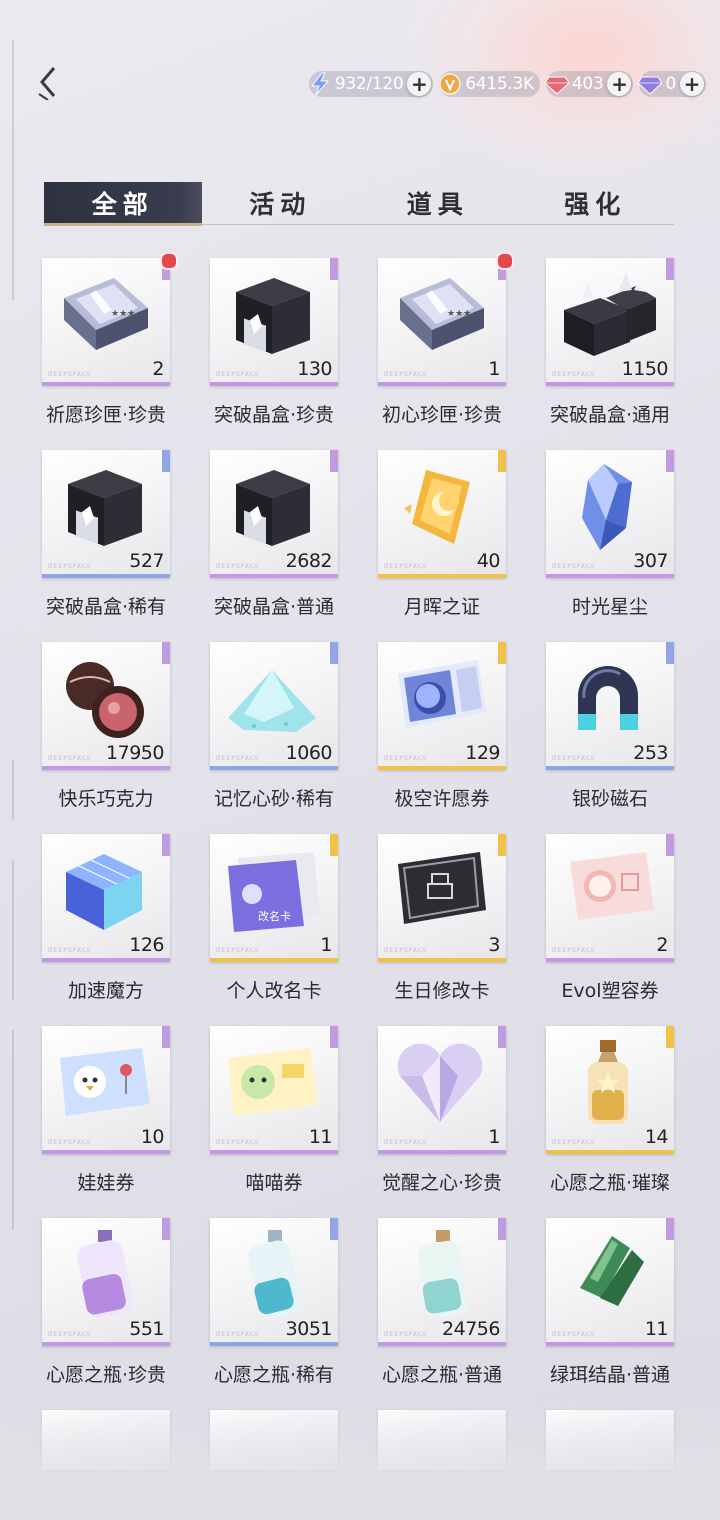 This screenshot has height=1520, width=720. What do you see at coordinates (274, 1375) in the screenshot?
I see `item-label: 心愿之瓶·稀有` at bounding box center [274, 1375].